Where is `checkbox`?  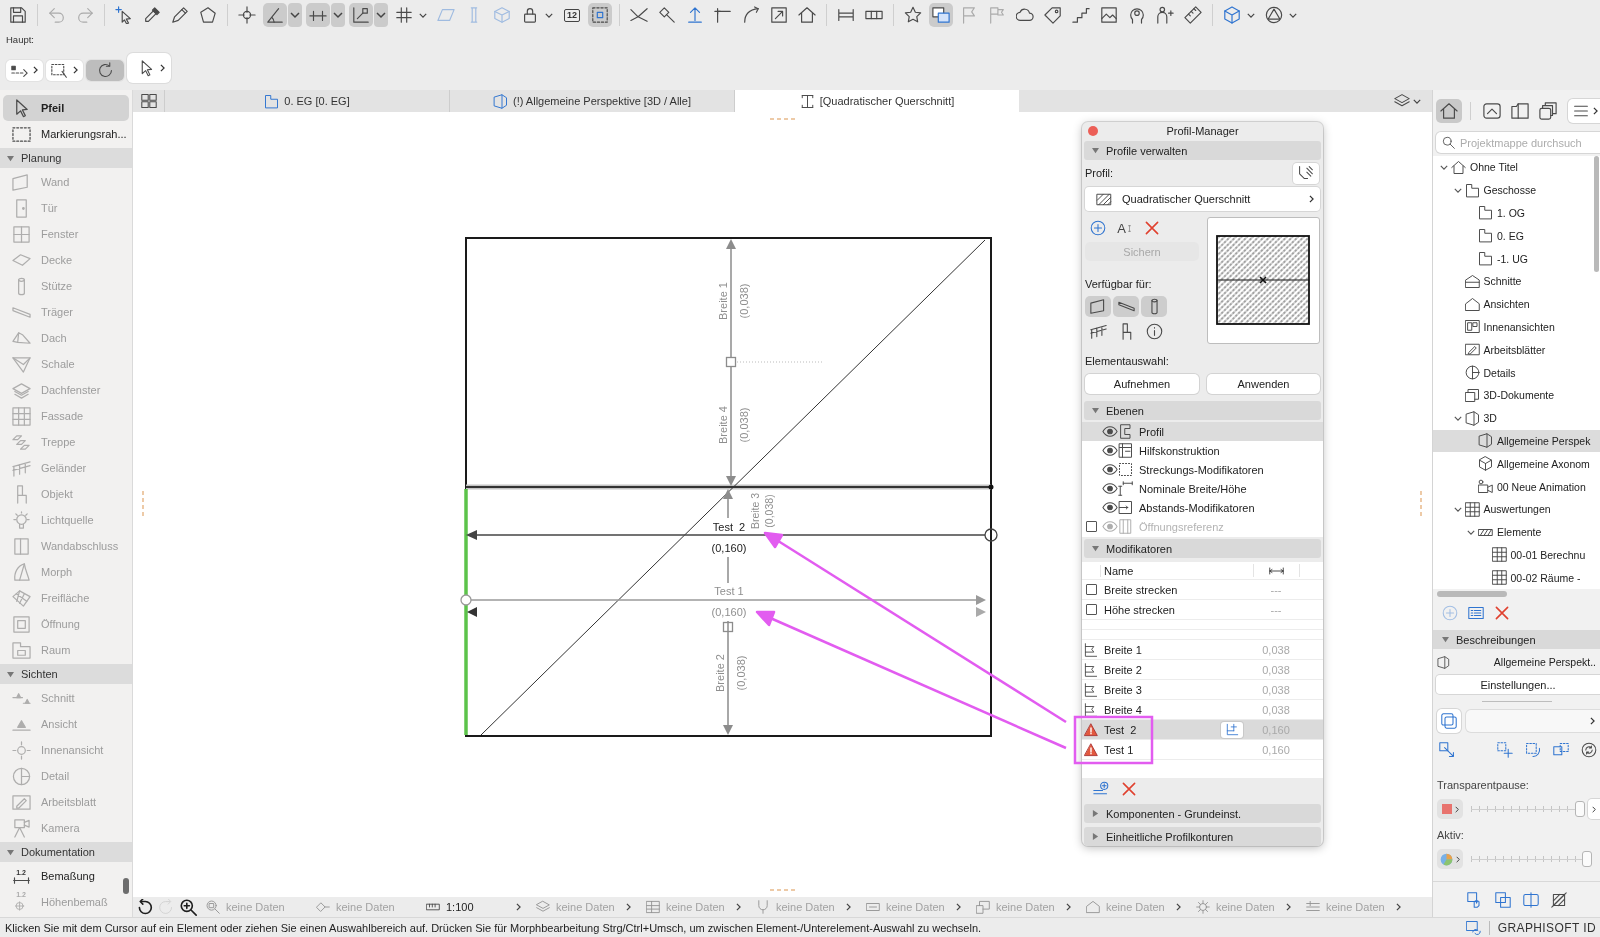
checkbox is located at coordinates (1091, 589).